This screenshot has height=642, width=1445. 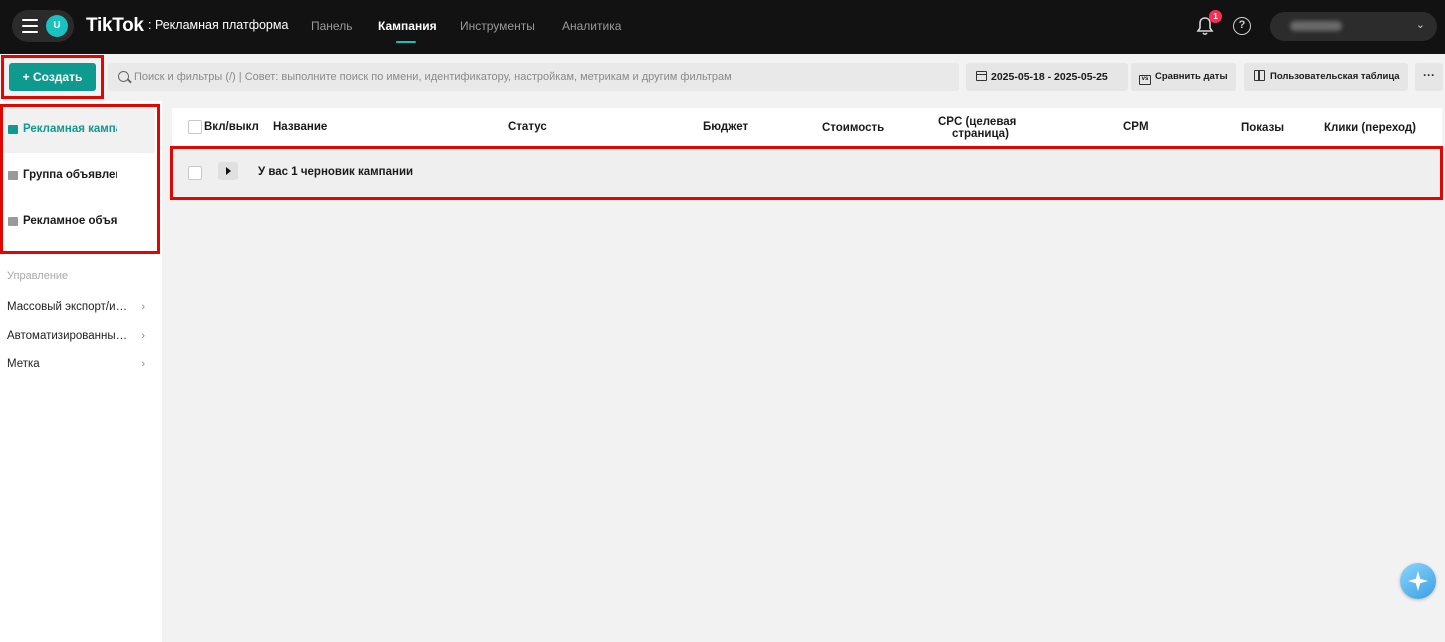 I want to click on custom-table-button: Пользовательская таблица, so click(x=1326, y=77).